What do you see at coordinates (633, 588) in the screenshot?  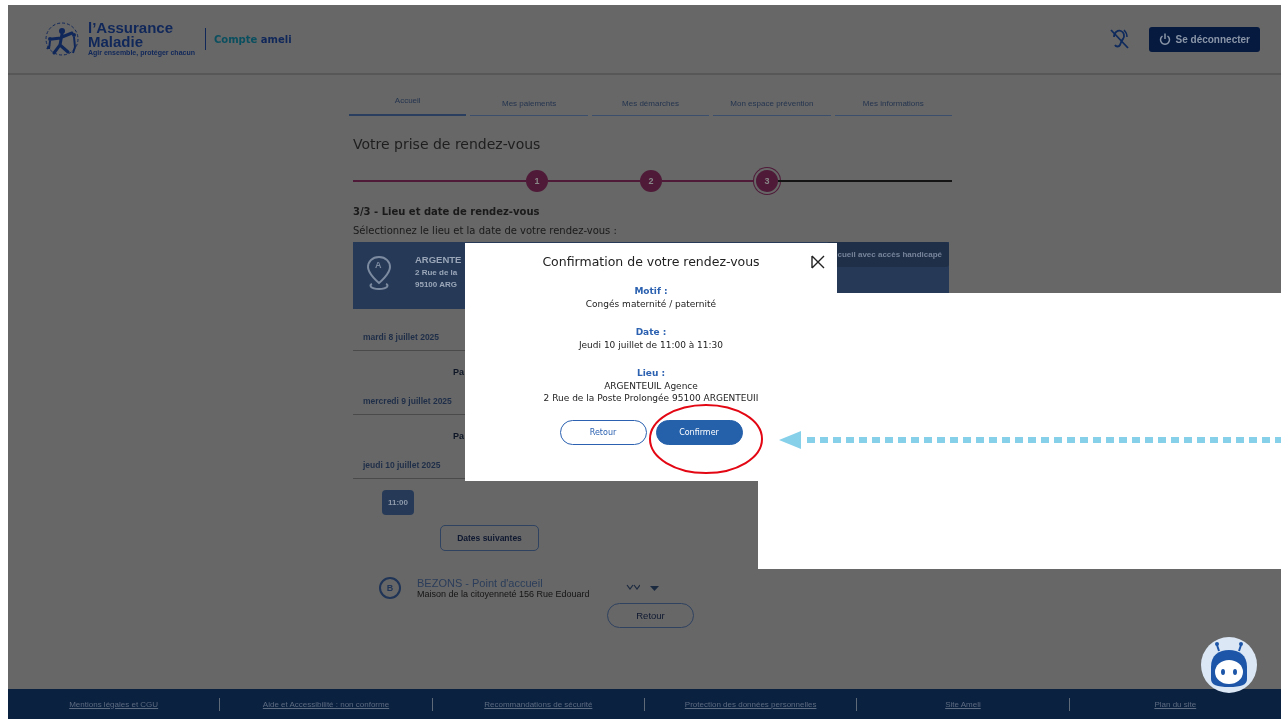 I see `chevron-icon` at bounding box center [633, 588].